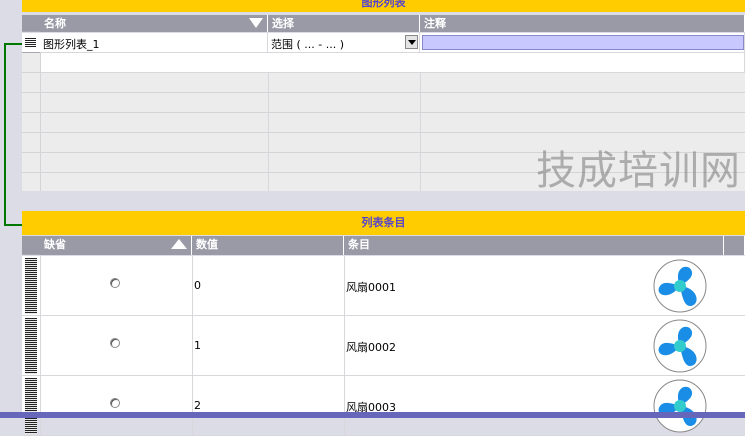  Describe the element at coordinates (197, 285) in the screenshot. I see `value-cell: 0` at that location.